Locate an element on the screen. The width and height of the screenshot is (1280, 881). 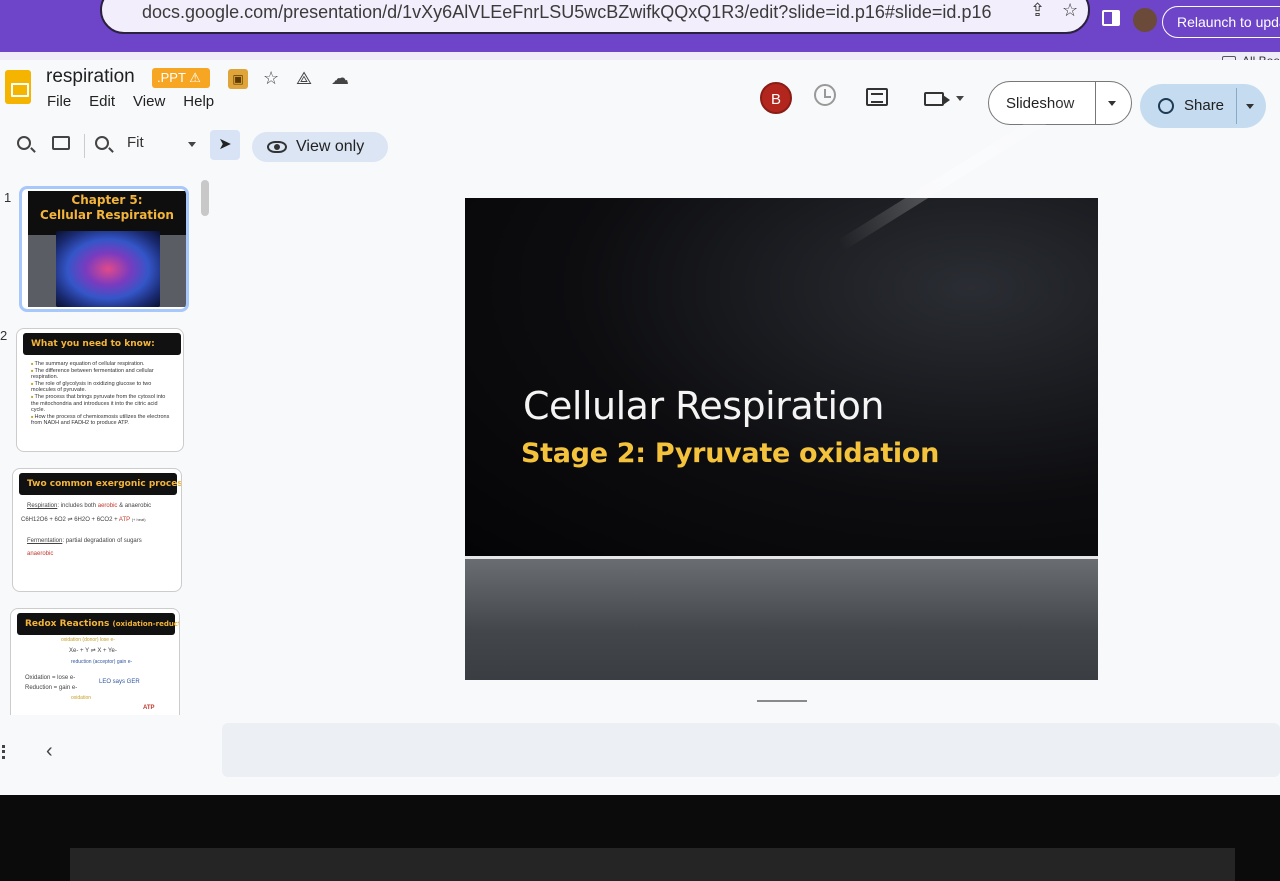
view-only-button: View only is located at coordinates (320, 147).